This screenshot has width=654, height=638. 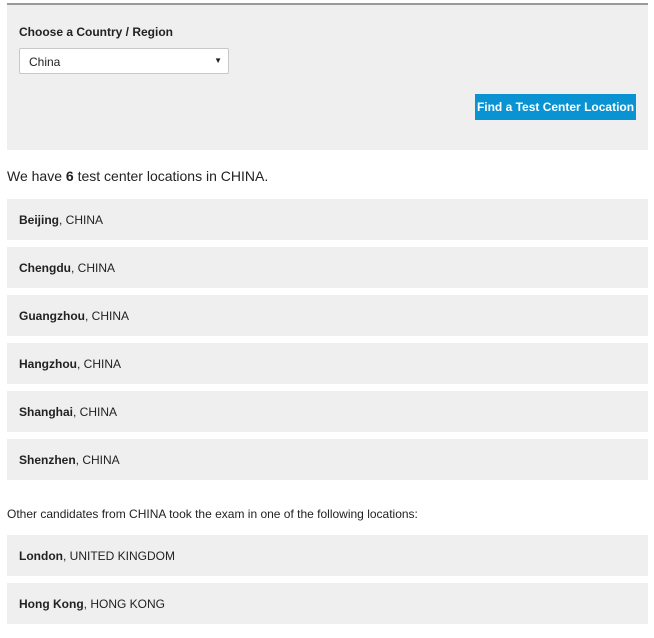 I want to click on location-city: Shenzhen, so click(x=47, y=460).